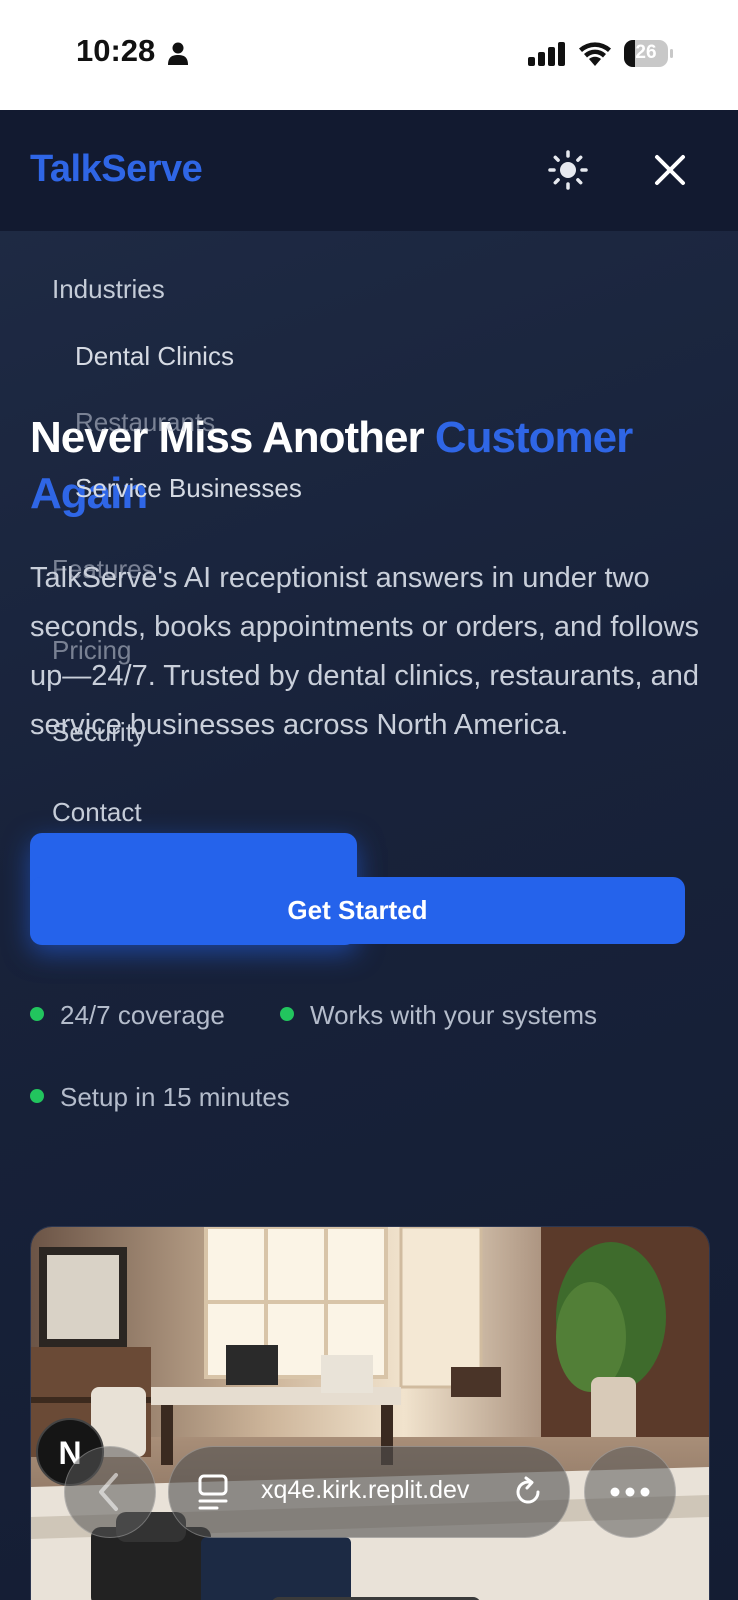  I want to click on menu-item-restaurants: Restaurants, so click(145, 422).